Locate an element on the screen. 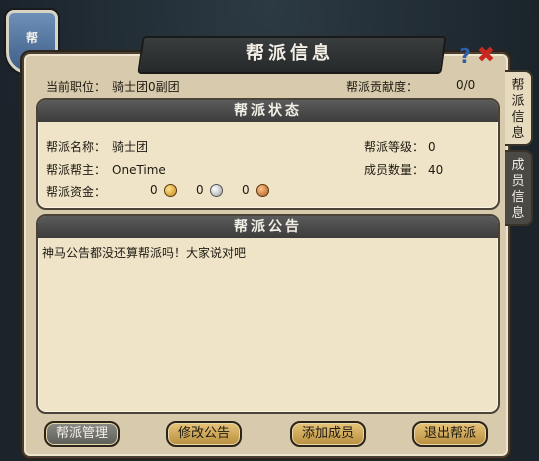 This screenshot has width=539, height=461. leave-guild-button: 退出帮派 is located at coordinates (450, 434).